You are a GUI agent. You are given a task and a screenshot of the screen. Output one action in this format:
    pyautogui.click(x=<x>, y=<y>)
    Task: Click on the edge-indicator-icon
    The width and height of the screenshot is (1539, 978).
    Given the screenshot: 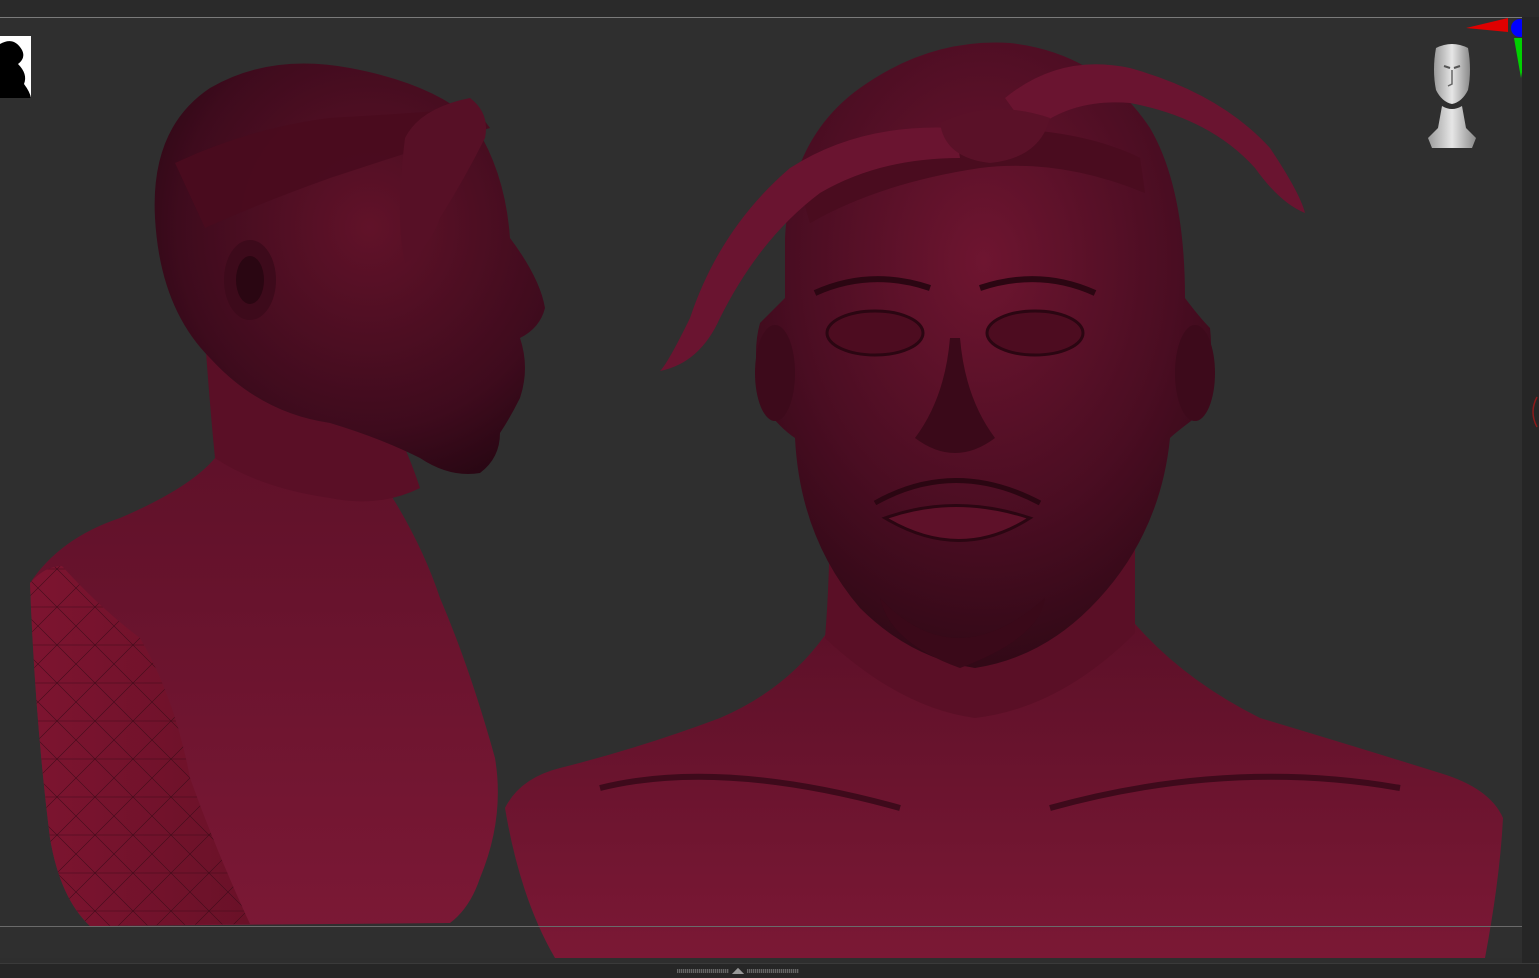 What is the action you would take?
    pyautogui.click(x=1535, y=412)
    